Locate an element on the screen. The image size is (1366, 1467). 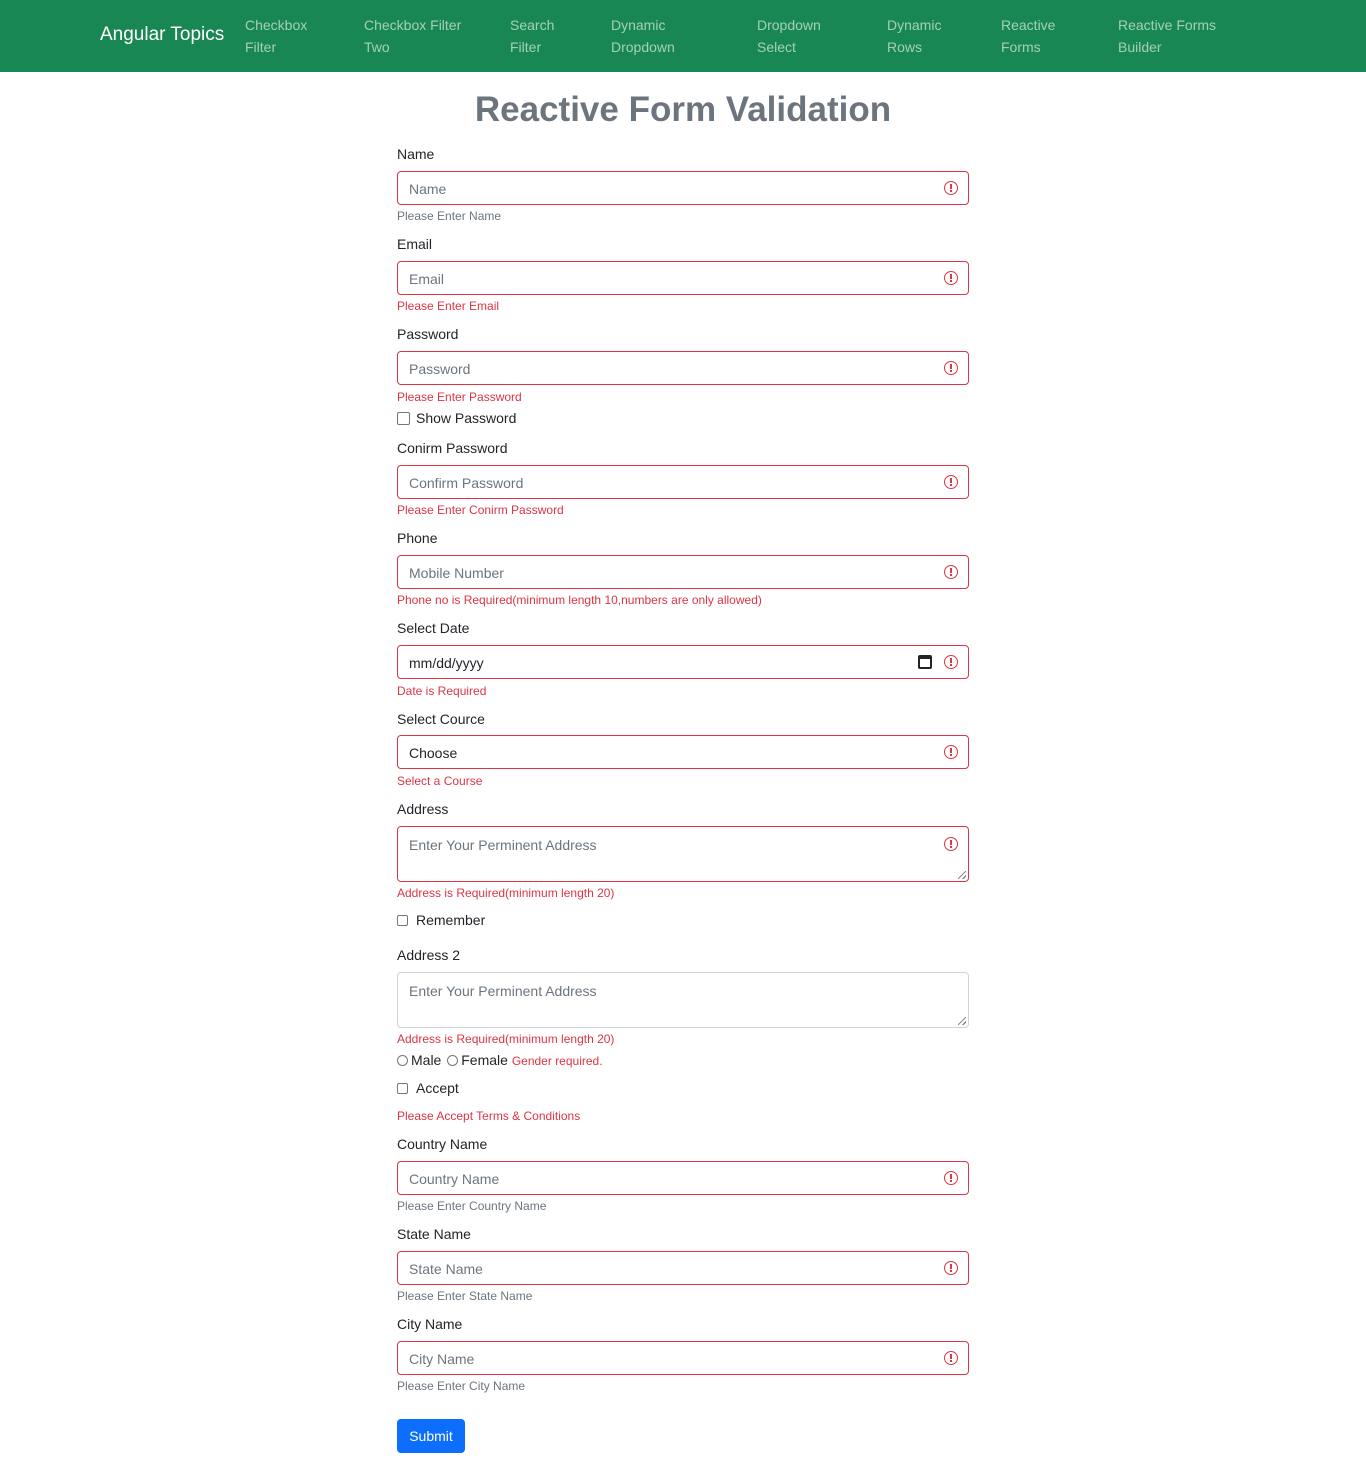
page-title: Reactive Form Validation is located at coordinates (683, 109).